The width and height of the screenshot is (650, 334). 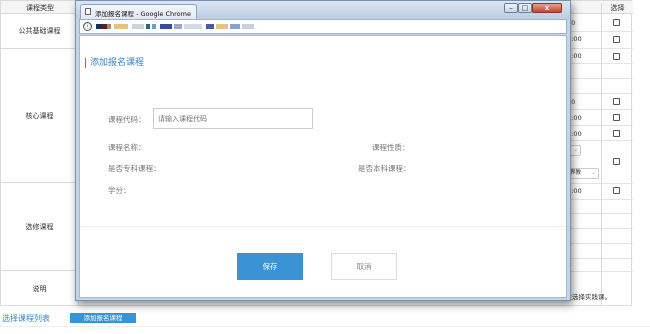 I want to click on category-public: 公共基础课程, so click(x=40, y=31).